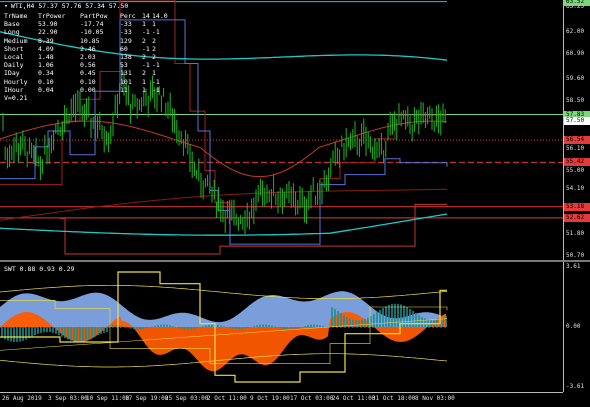 This screenshot has width=590, height=407. What do you see at coordinates (12, 32) in the screenshot?
I see `stats-cell: Long` at bounding box center [12, 32].